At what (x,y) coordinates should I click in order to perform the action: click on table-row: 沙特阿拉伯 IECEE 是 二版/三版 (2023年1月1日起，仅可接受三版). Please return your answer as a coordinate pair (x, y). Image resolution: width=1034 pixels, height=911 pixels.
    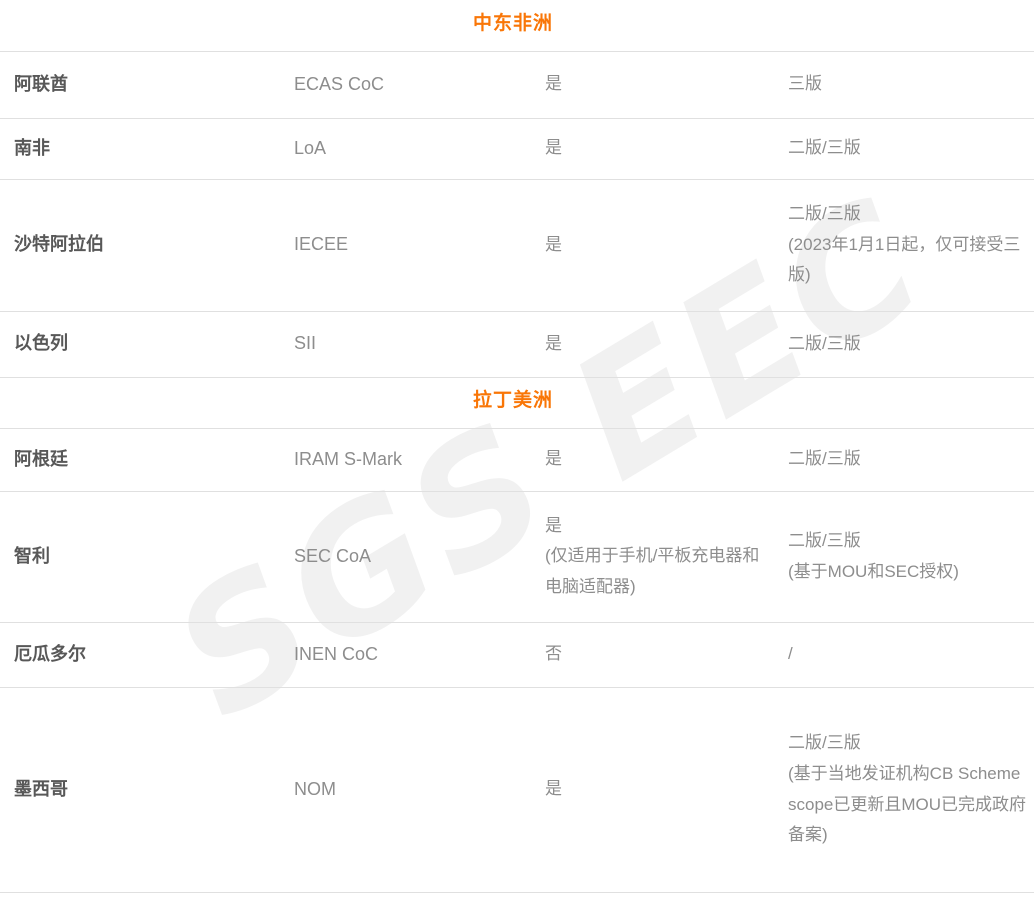
    Looking at the image, I should click on (517, 245).